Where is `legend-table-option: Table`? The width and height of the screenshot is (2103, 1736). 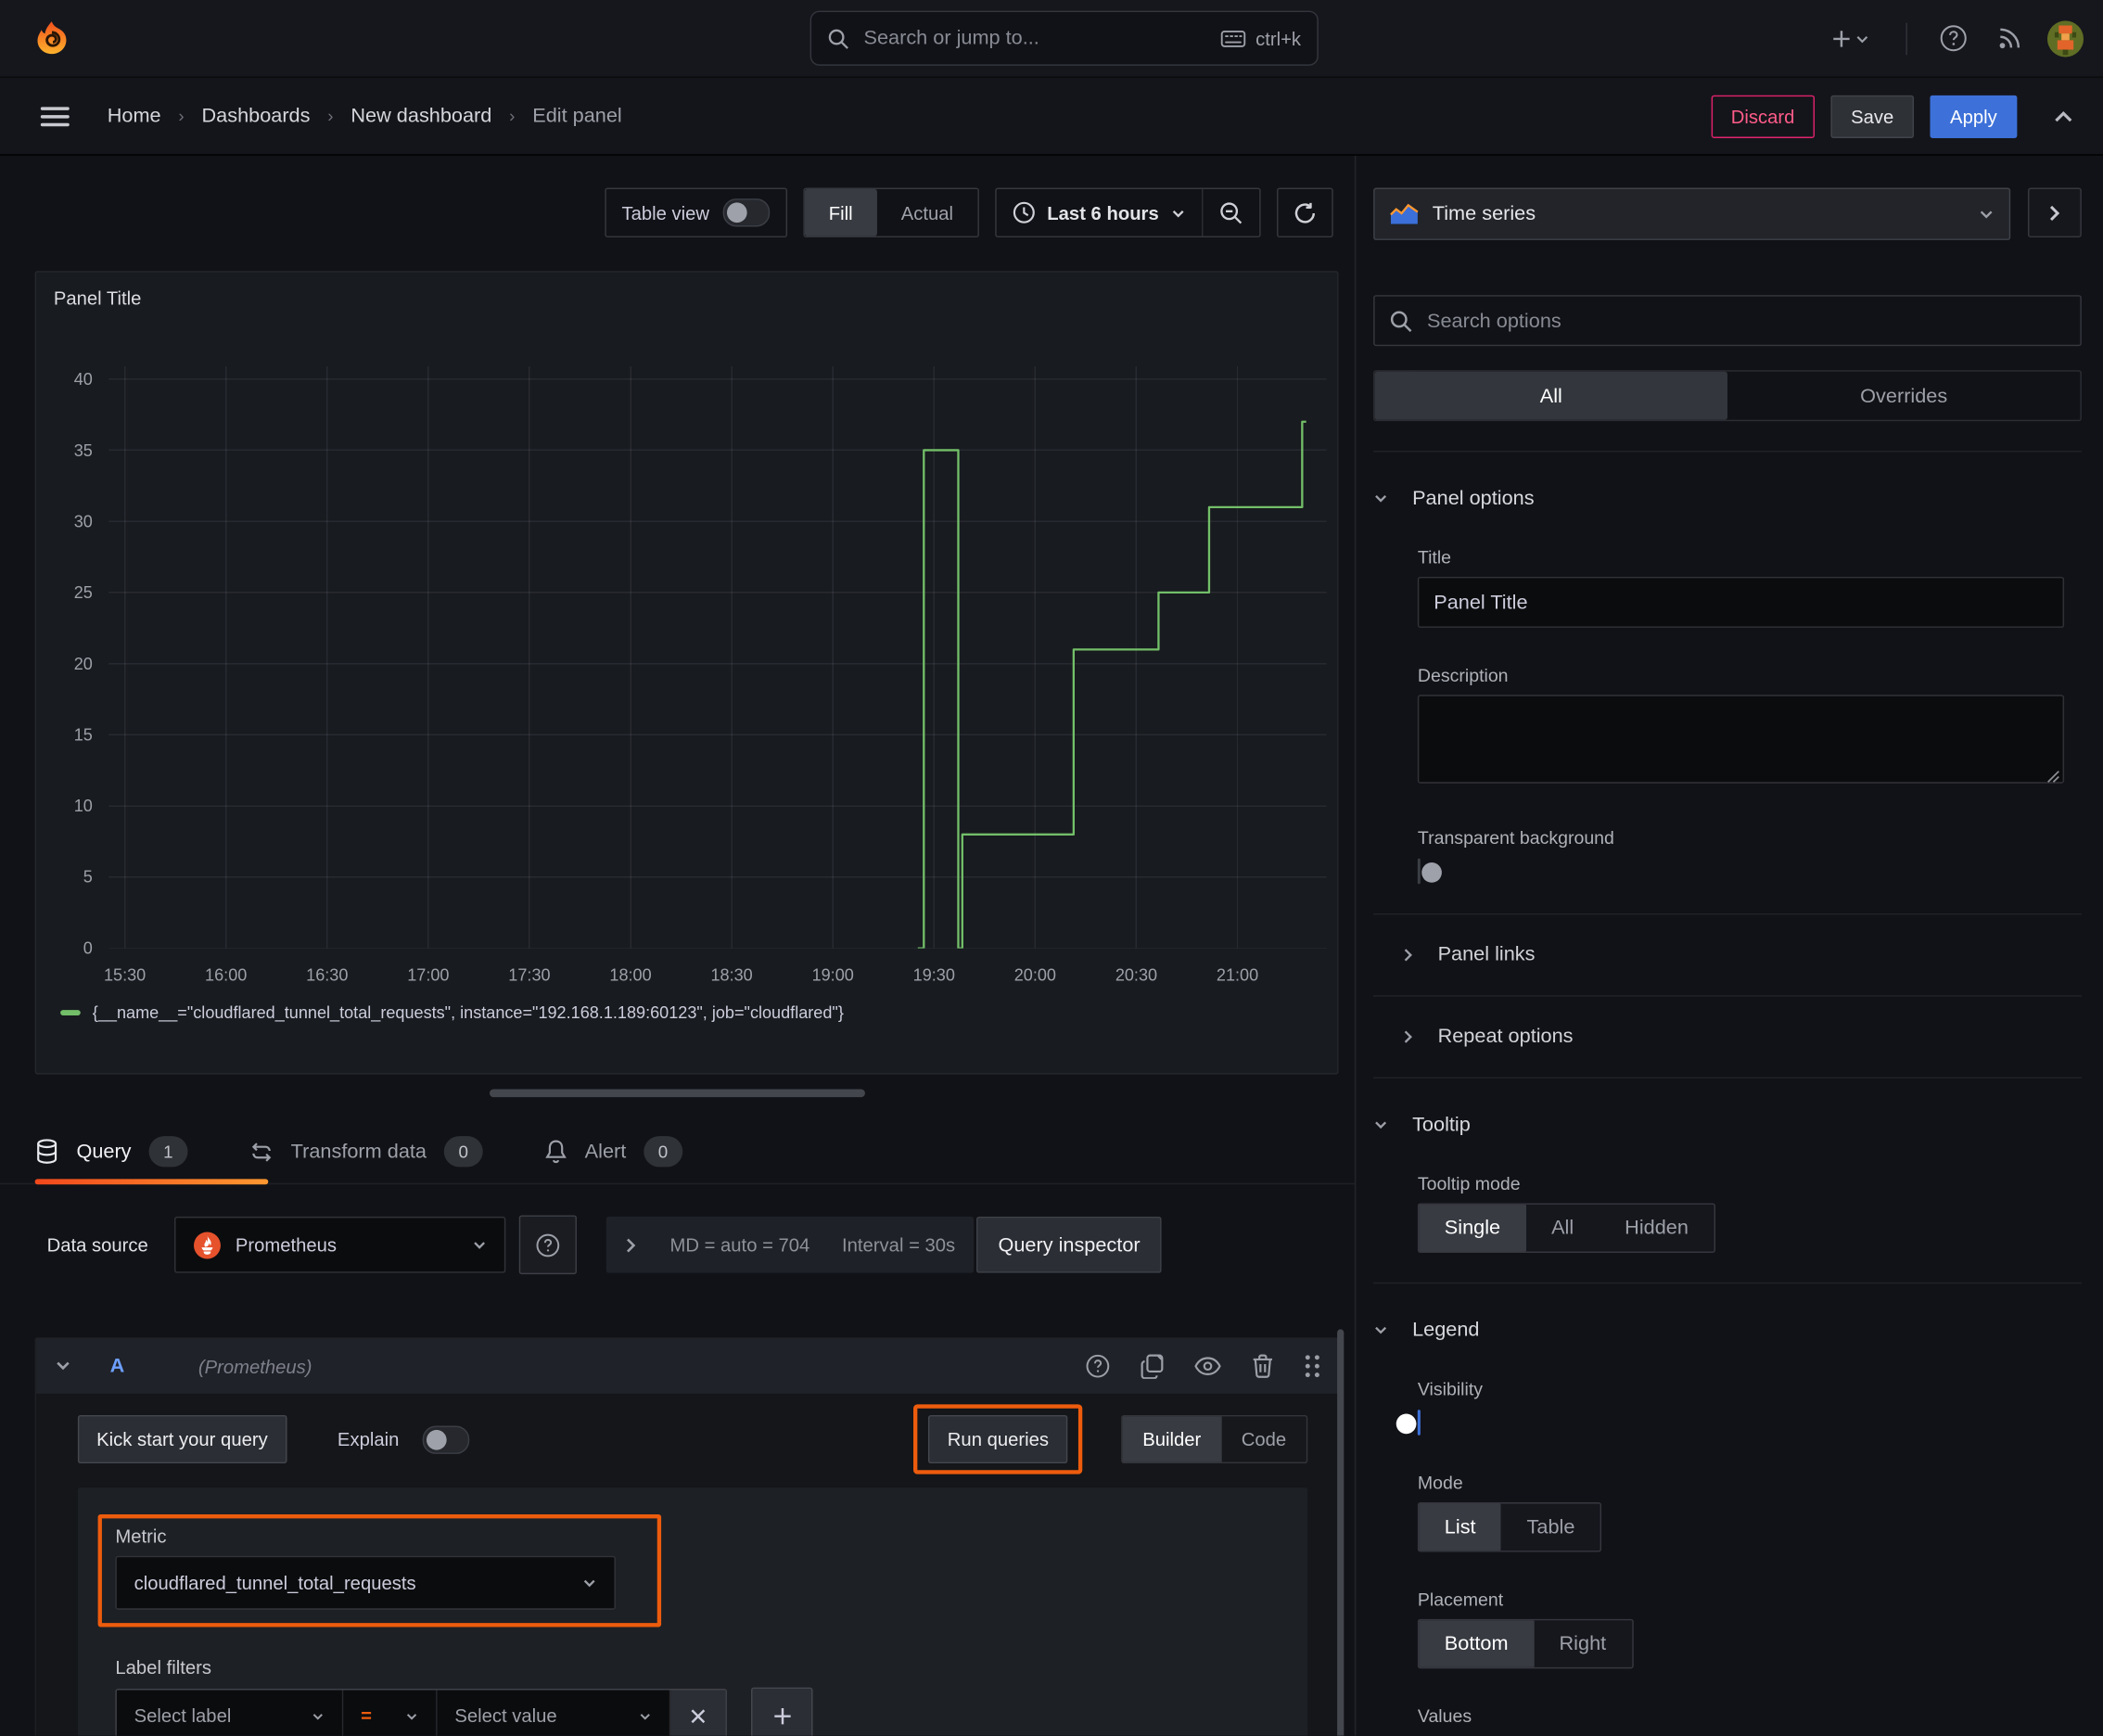 legend-table-option: Table is located at coordinates (1550, 1527).